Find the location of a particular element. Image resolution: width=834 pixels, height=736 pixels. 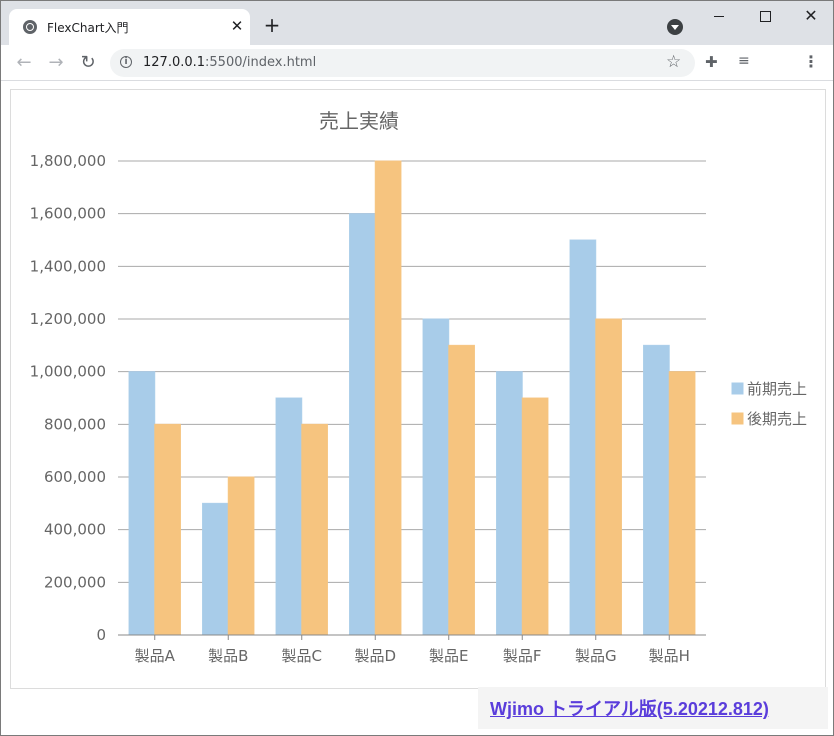

legend-label: 後期売上 is located at coordinates (777, 419).